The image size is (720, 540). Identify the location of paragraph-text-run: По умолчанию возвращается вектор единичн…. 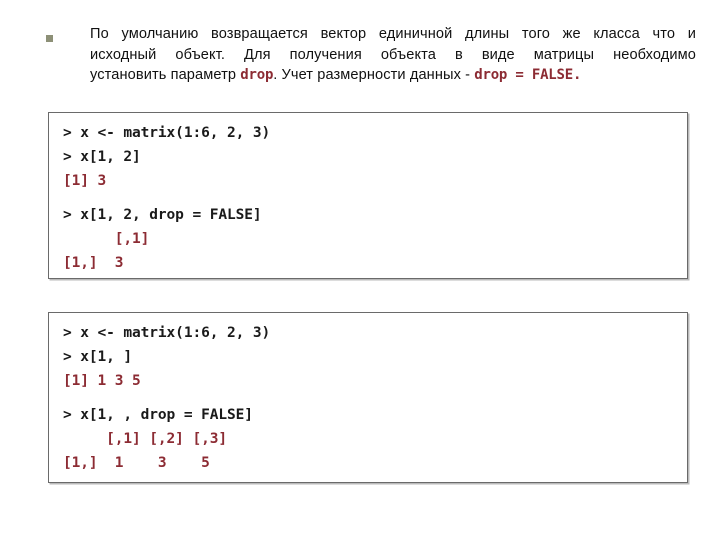
(393, 34).